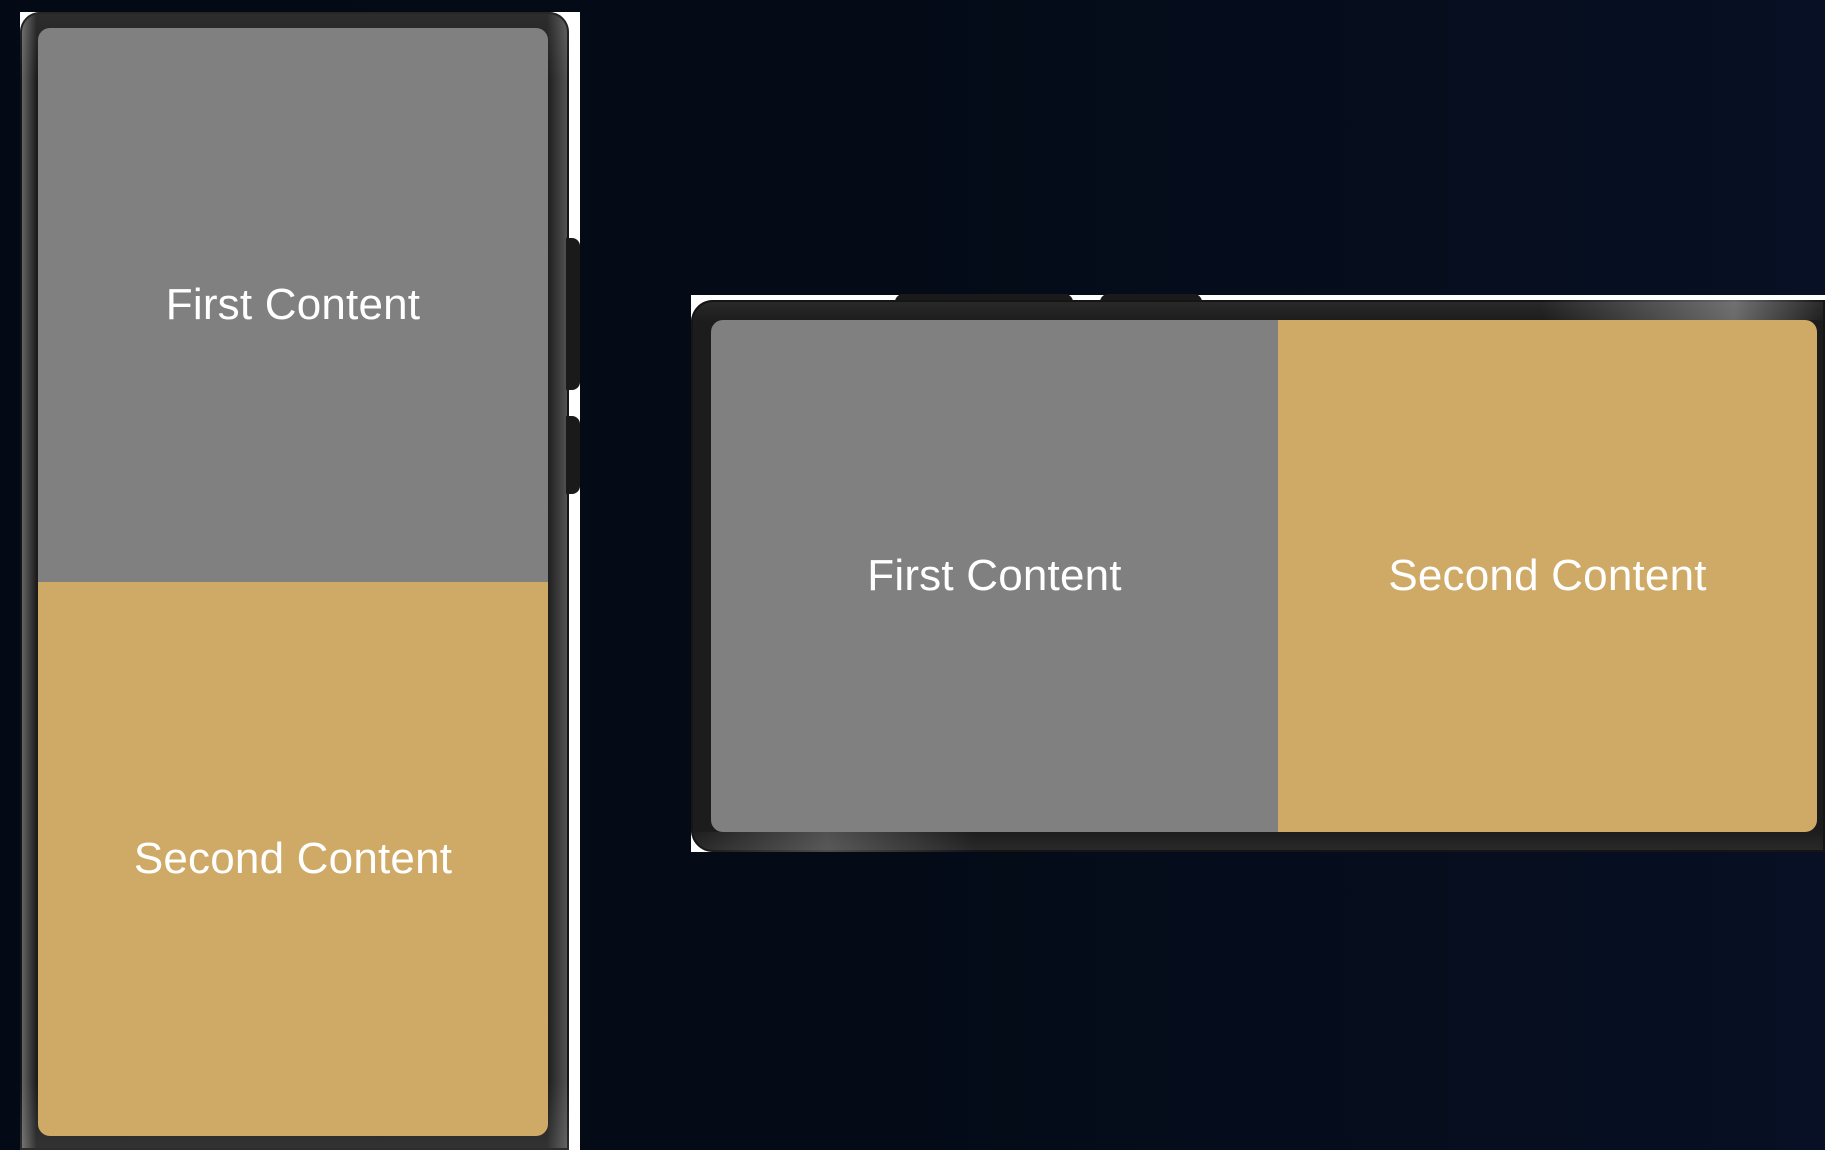 The image size is (1825, 1150). What do you see at coordinates (573, 455) in the screenshot?
I see `portrait-side-button-lower` at bounding box center [573, 455].